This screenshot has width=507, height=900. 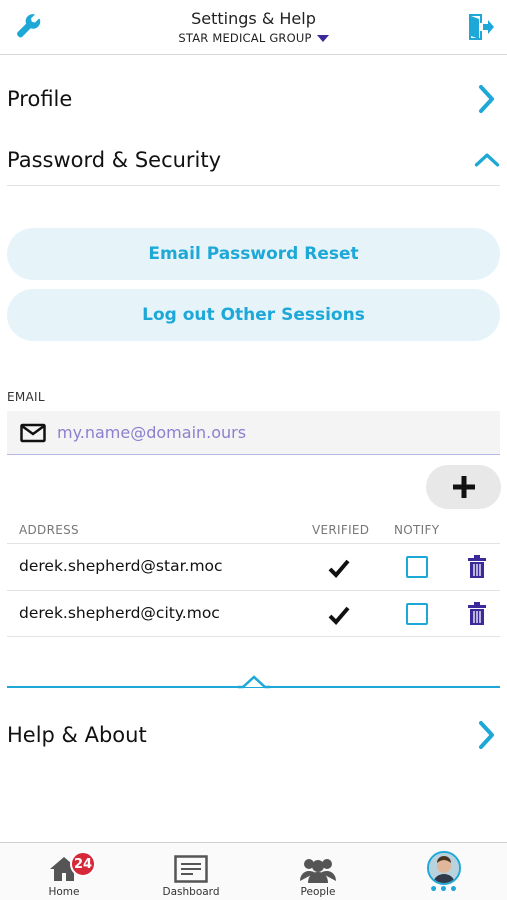 I want to click on chevron-up-icon, so click(x=487, y=160).